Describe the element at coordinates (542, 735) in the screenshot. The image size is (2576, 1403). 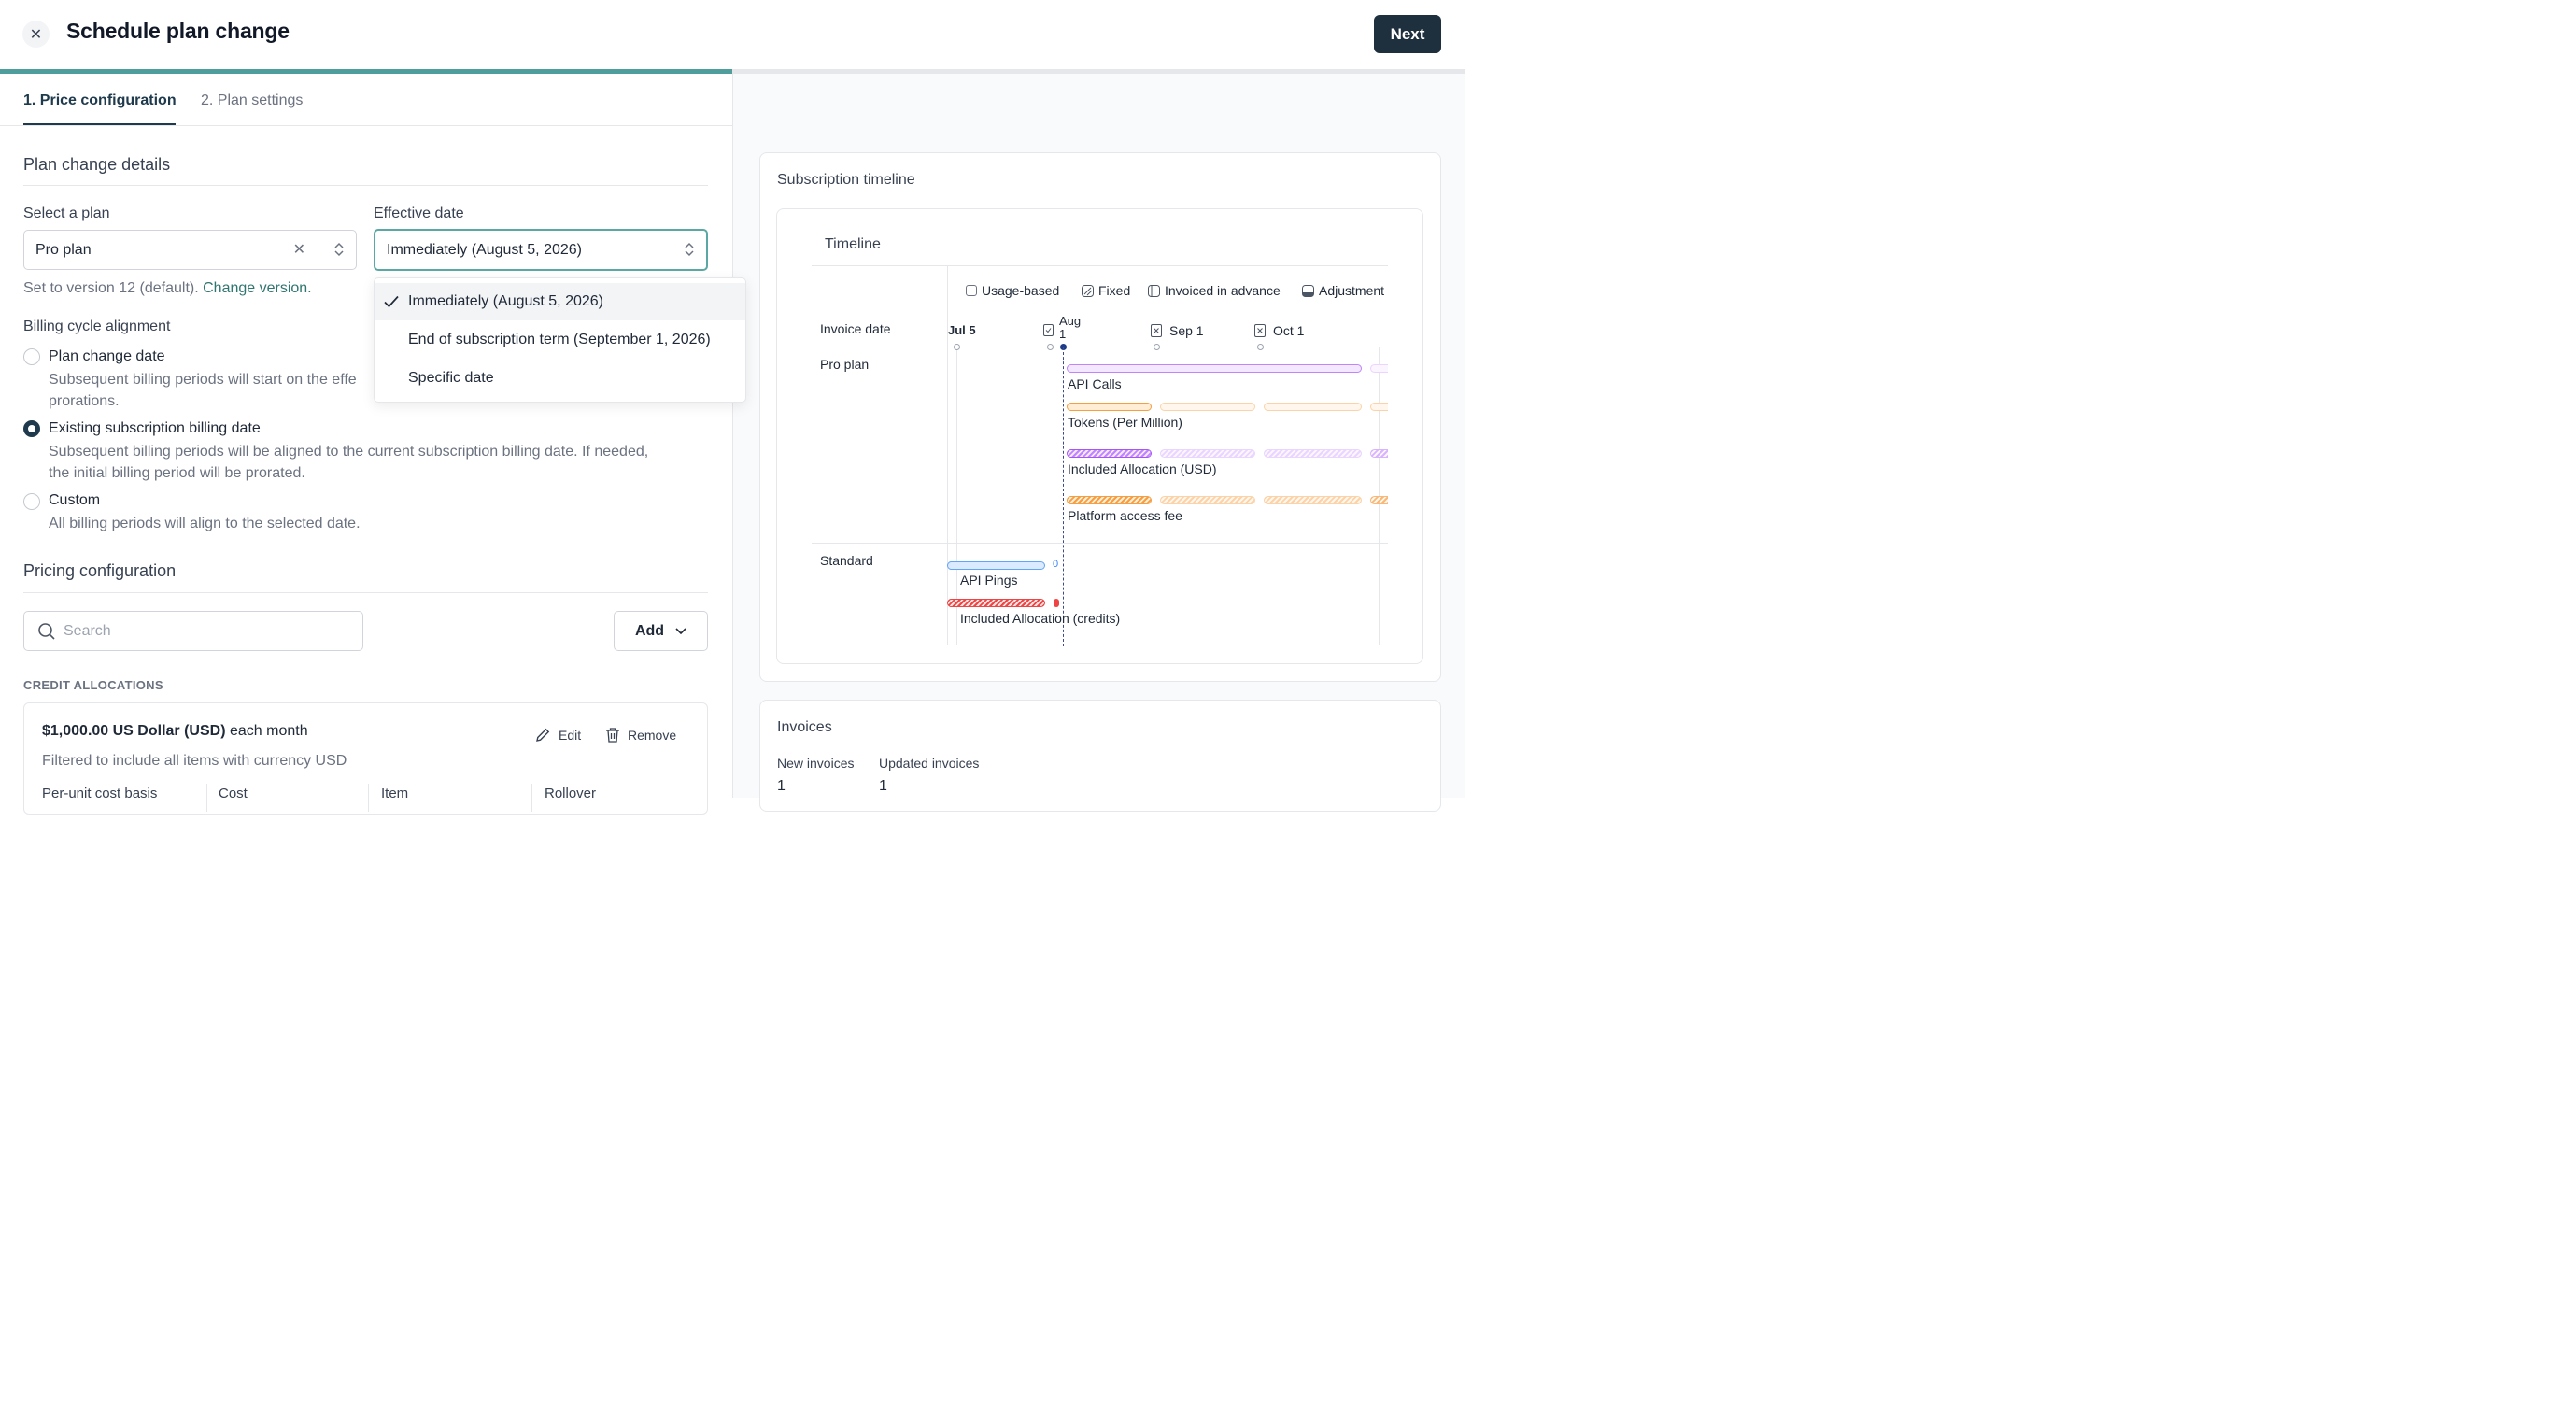
I see `pencil-icon` at that location.